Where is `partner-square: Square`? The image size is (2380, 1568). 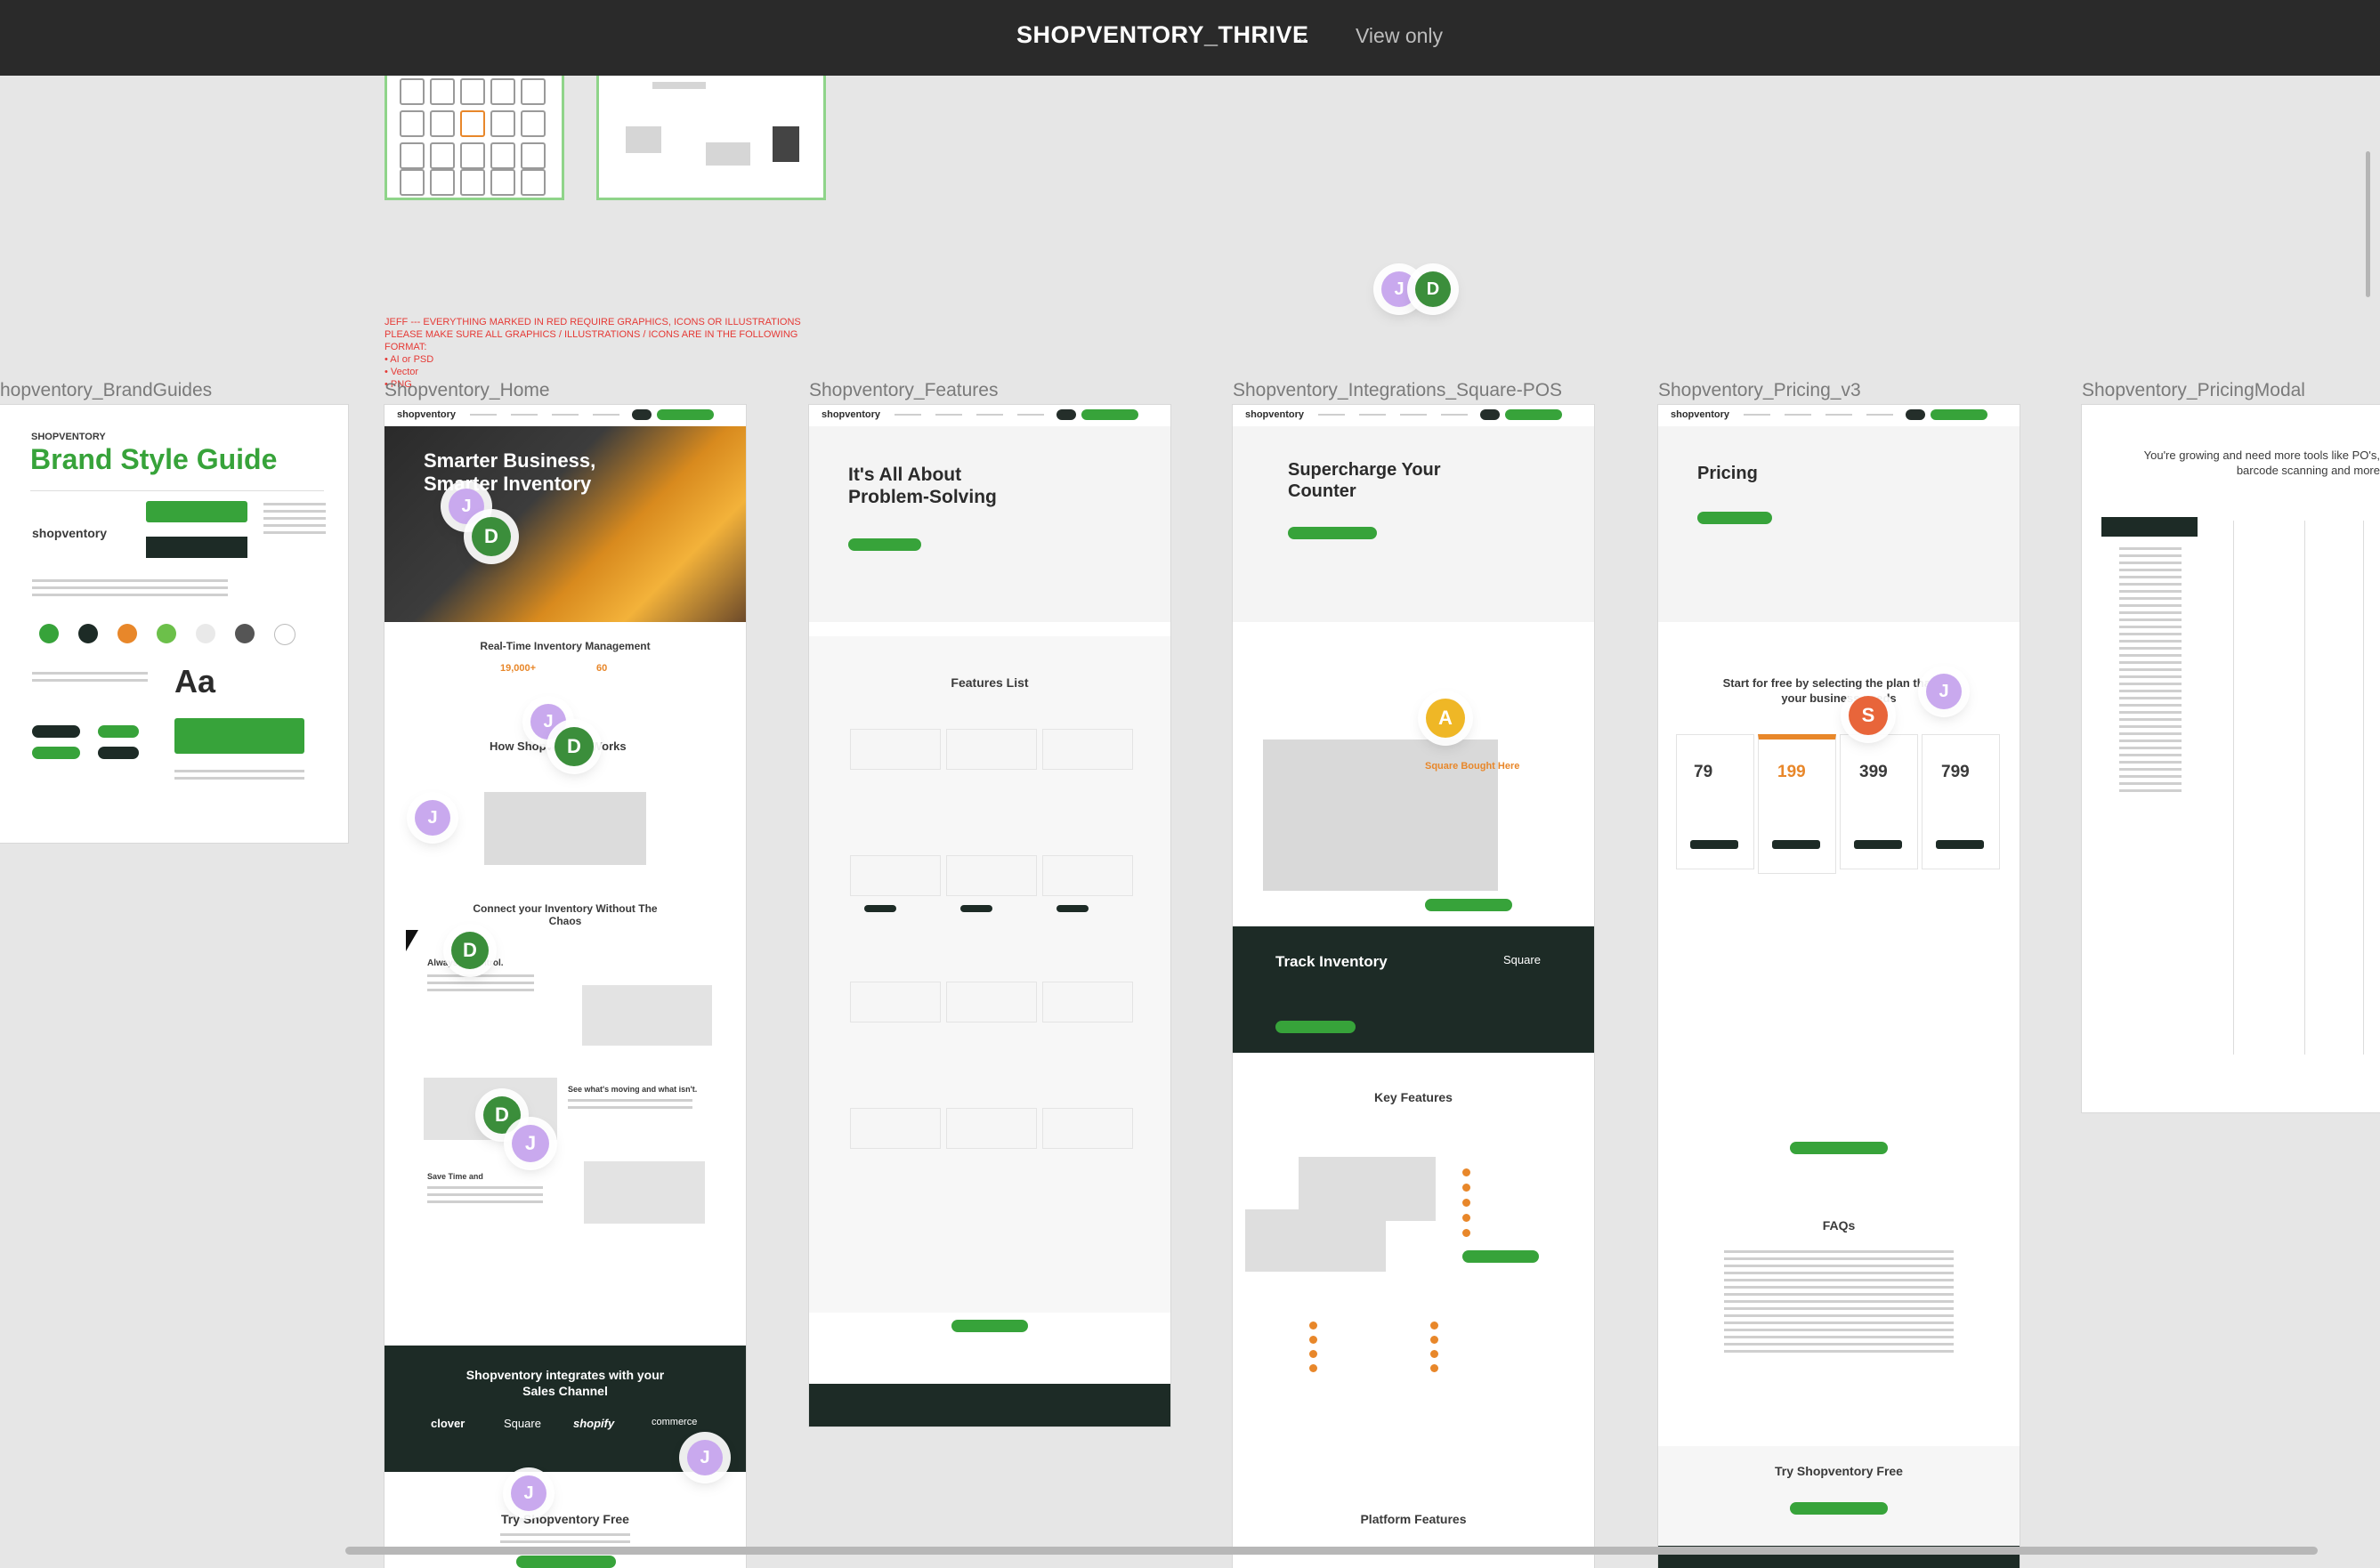 partner-square: Square is located at coordinates (522, 1423).